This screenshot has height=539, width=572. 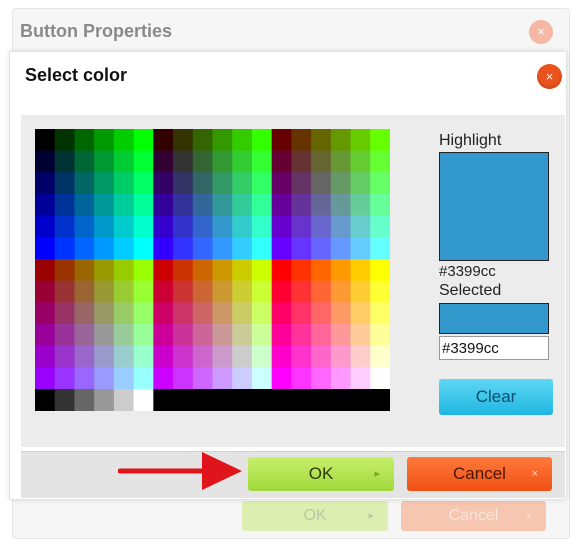 What do you see at coordinates (549, 76) in the screenshot?
I see `close-icon: ×` at bounding box center [549, 76].